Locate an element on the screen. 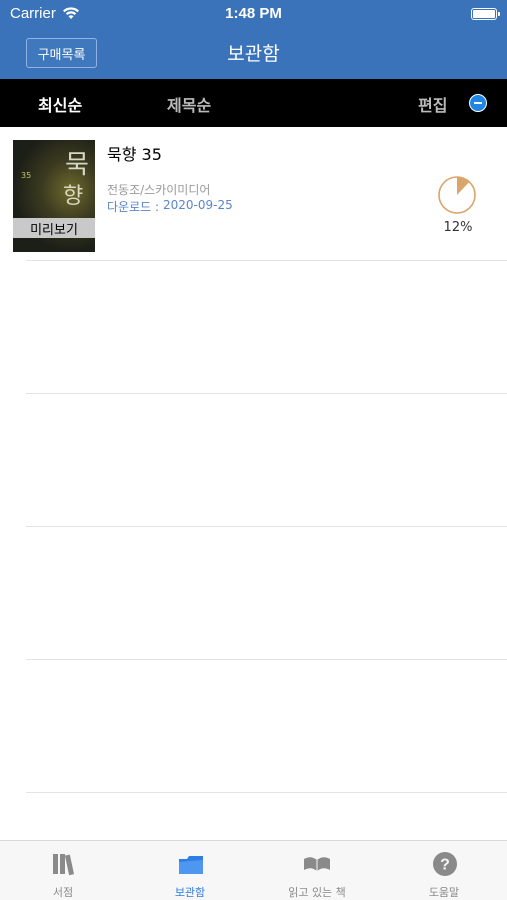  cover-volume-number: 35 is located at coordinates (26, 175).